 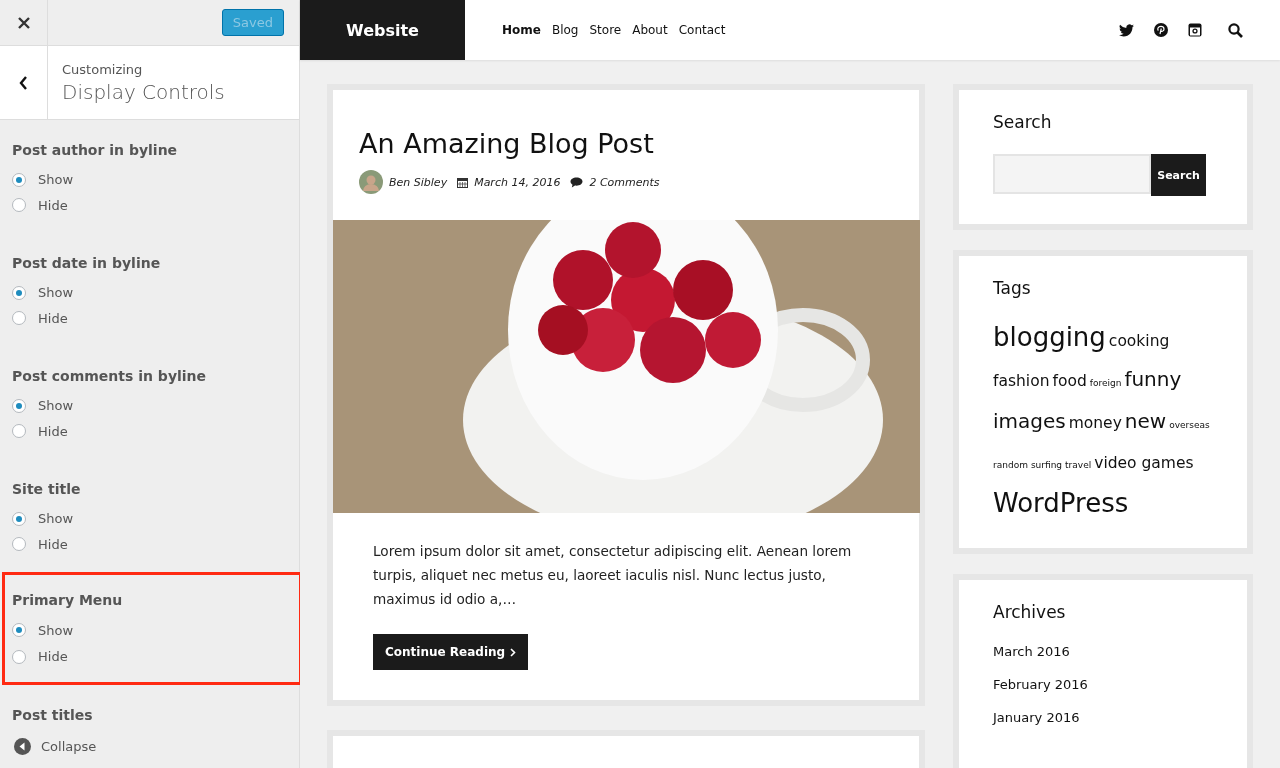 I want to click on site-title: Website, so click(x=382, y=30).